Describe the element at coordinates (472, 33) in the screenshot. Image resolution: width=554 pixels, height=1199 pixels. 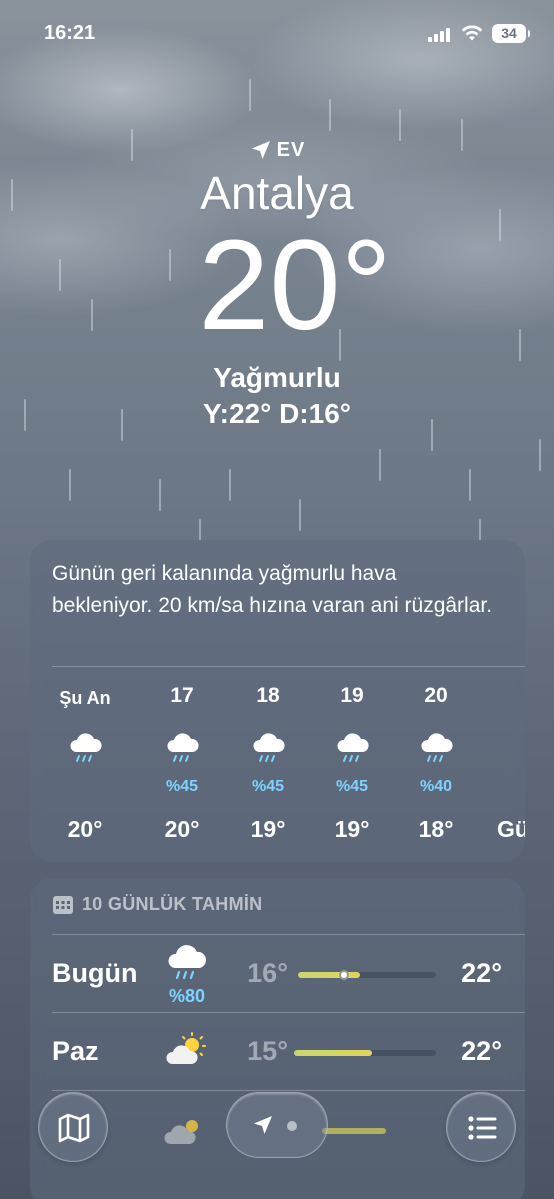
I see `wifi-icon` at that location.